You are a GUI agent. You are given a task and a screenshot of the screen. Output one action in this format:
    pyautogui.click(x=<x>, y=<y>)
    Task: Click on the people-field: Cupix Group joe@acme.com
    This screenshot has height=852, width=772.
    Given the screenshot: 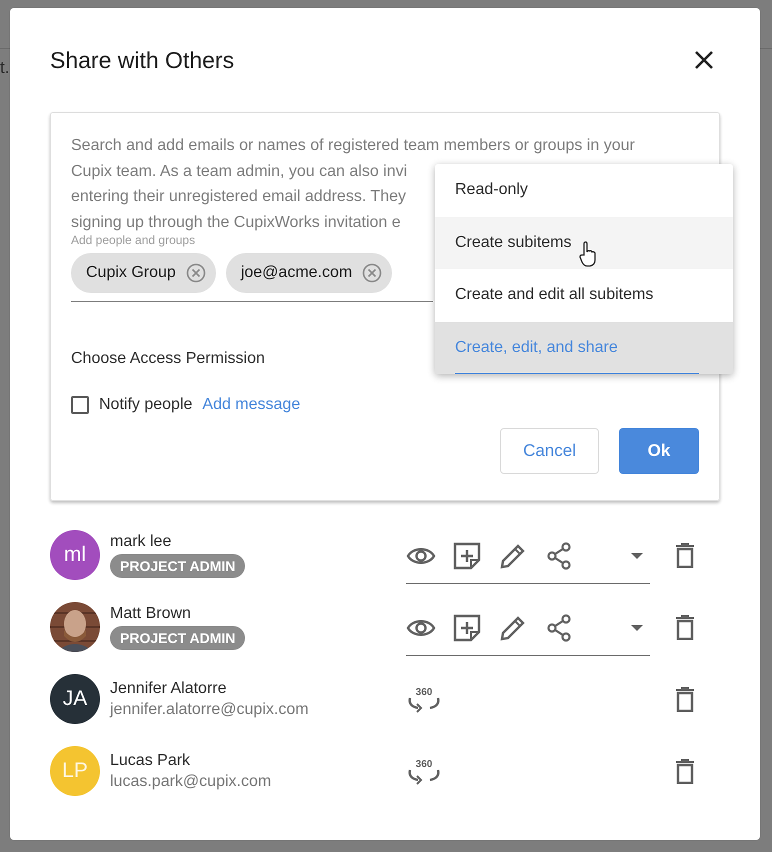 What is the action you would take?
    pyautogui.click(x=252, y=274)
    